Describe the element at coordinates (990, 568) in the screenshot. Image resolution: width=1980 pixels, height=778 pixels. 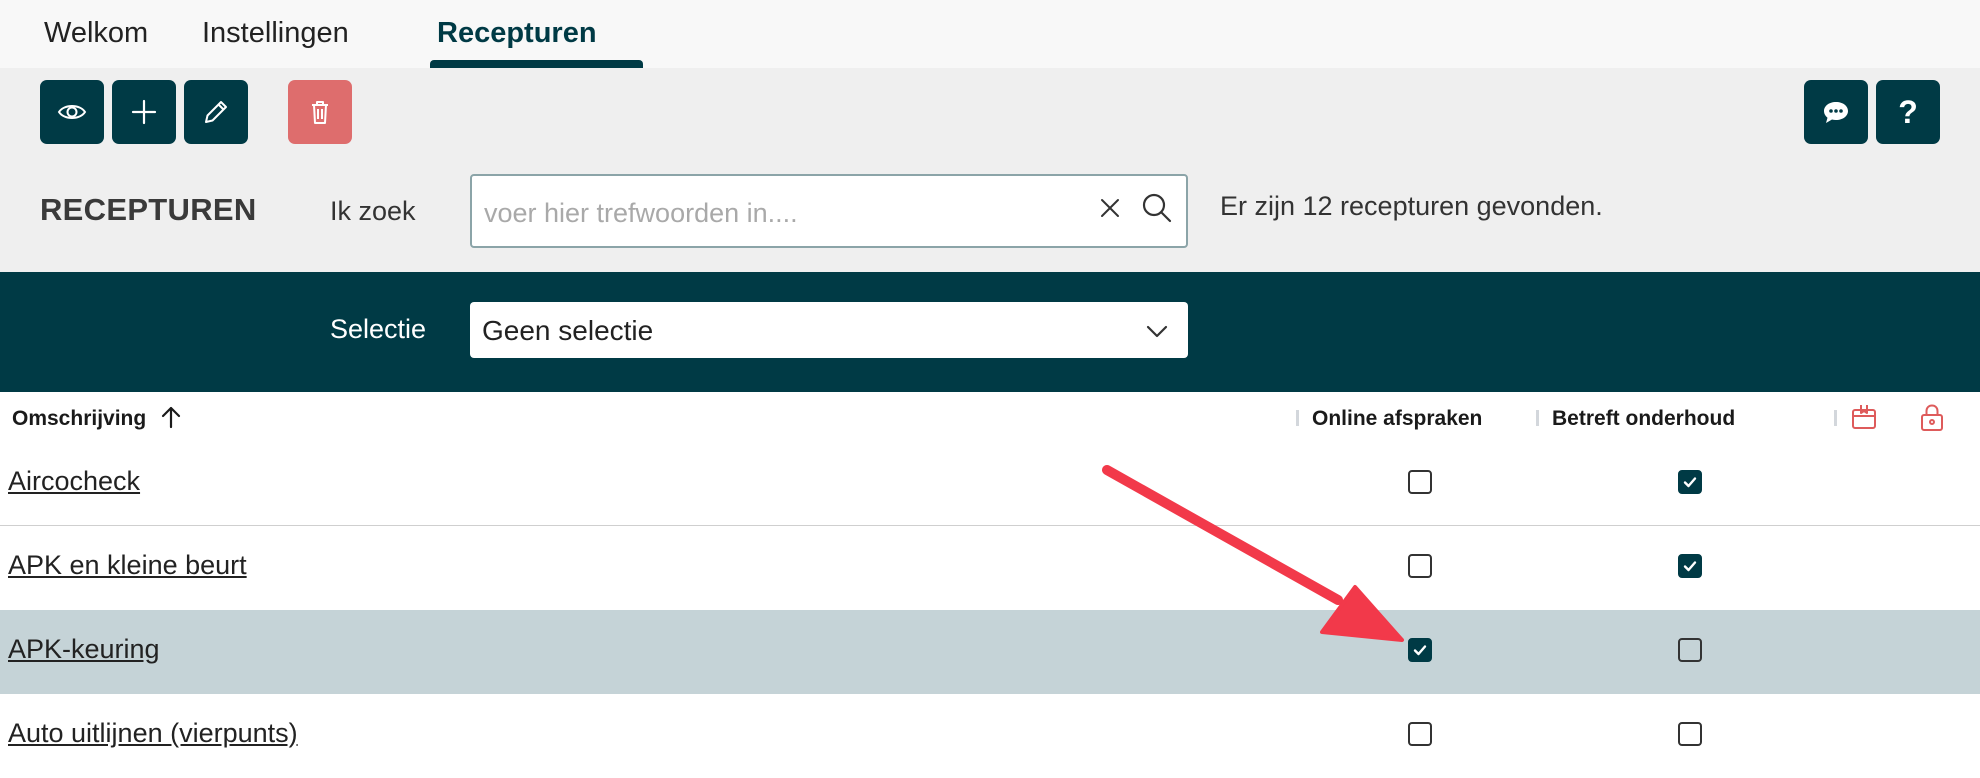
I see `table-row: APK en kleine beurt` at that location.